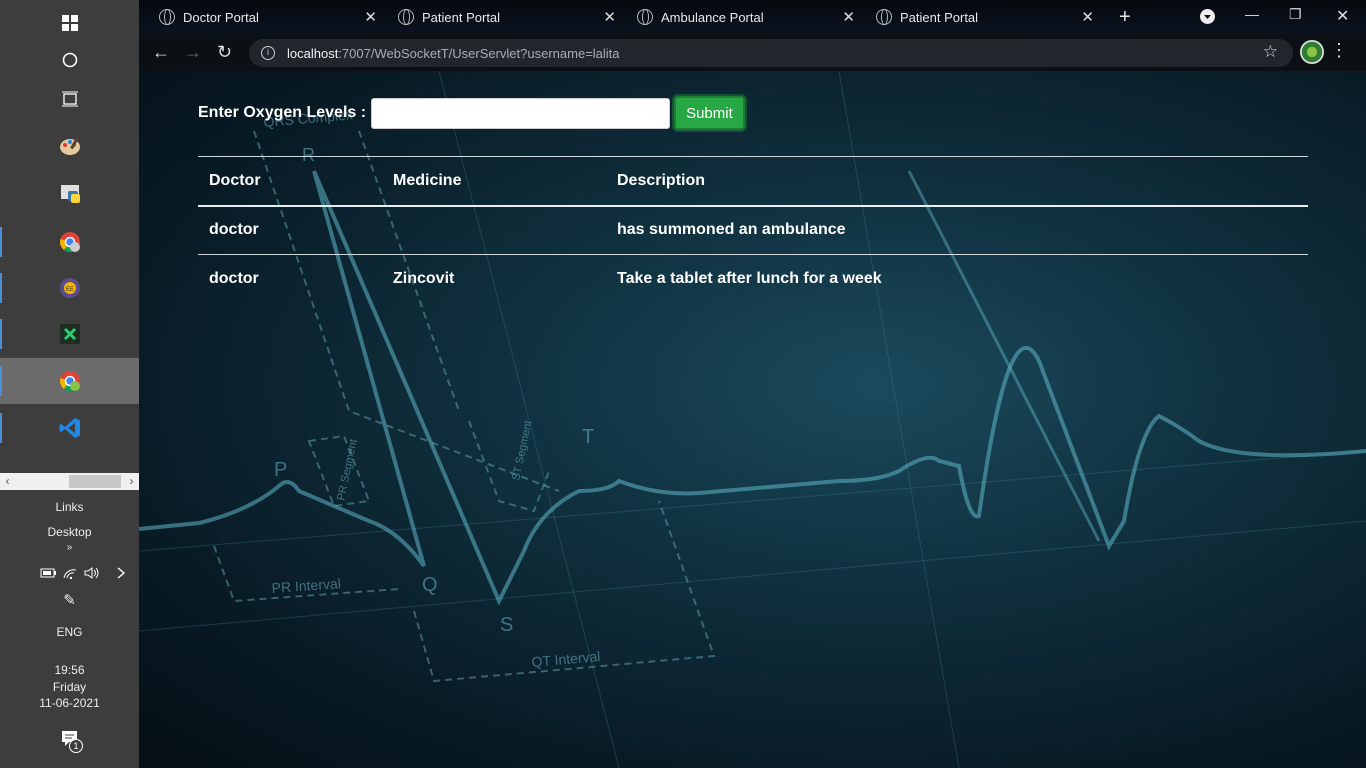 This screenshot has height=768, width=1366. I want to click on back-arrow-icon: ←, so click(161, 52).